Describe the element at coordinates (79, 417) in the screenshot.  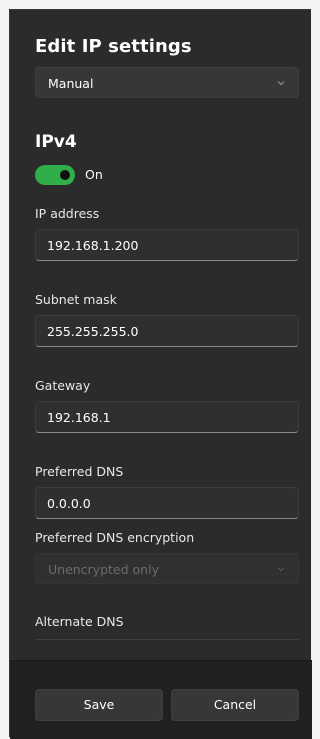
I see `gateway-value: 192.168.1` at that location.